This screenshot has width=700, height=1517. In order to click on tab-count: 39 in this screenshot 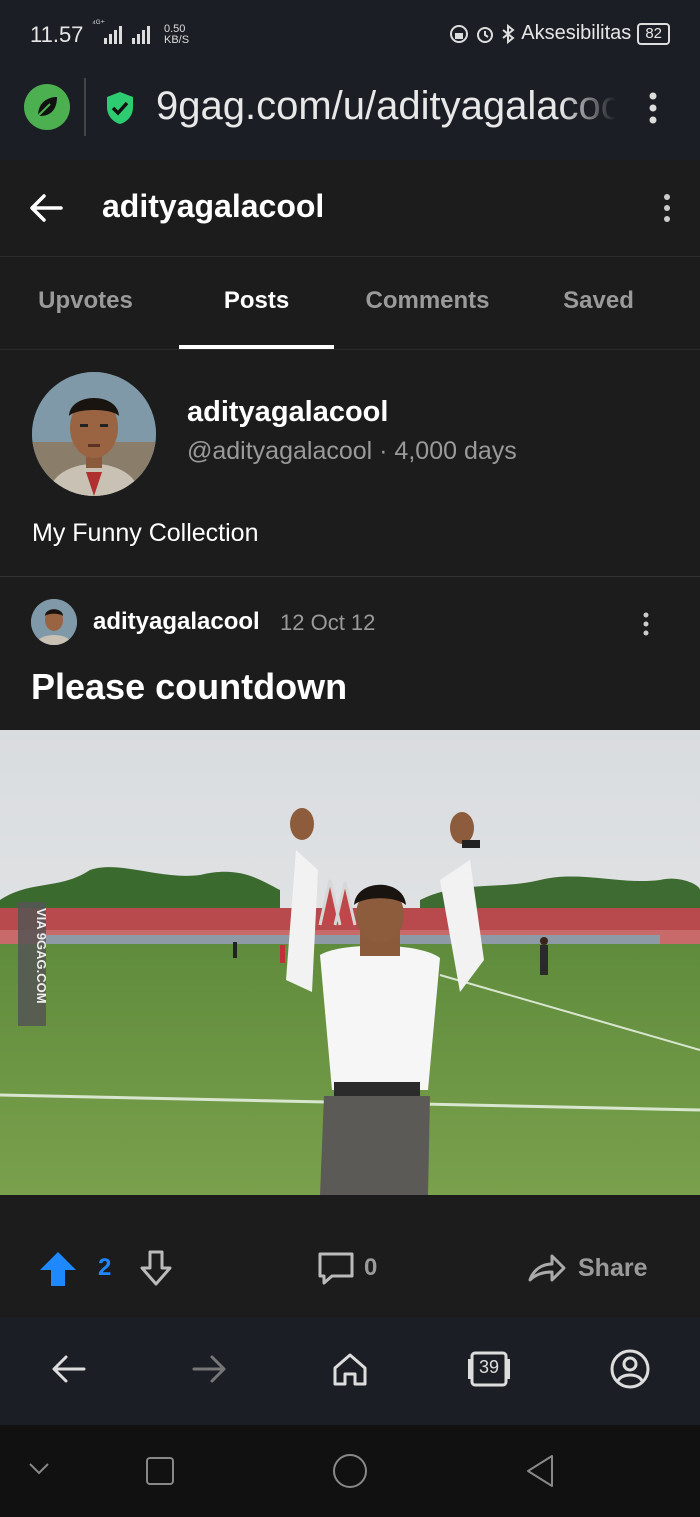, I will do `click(489, 1367)`.